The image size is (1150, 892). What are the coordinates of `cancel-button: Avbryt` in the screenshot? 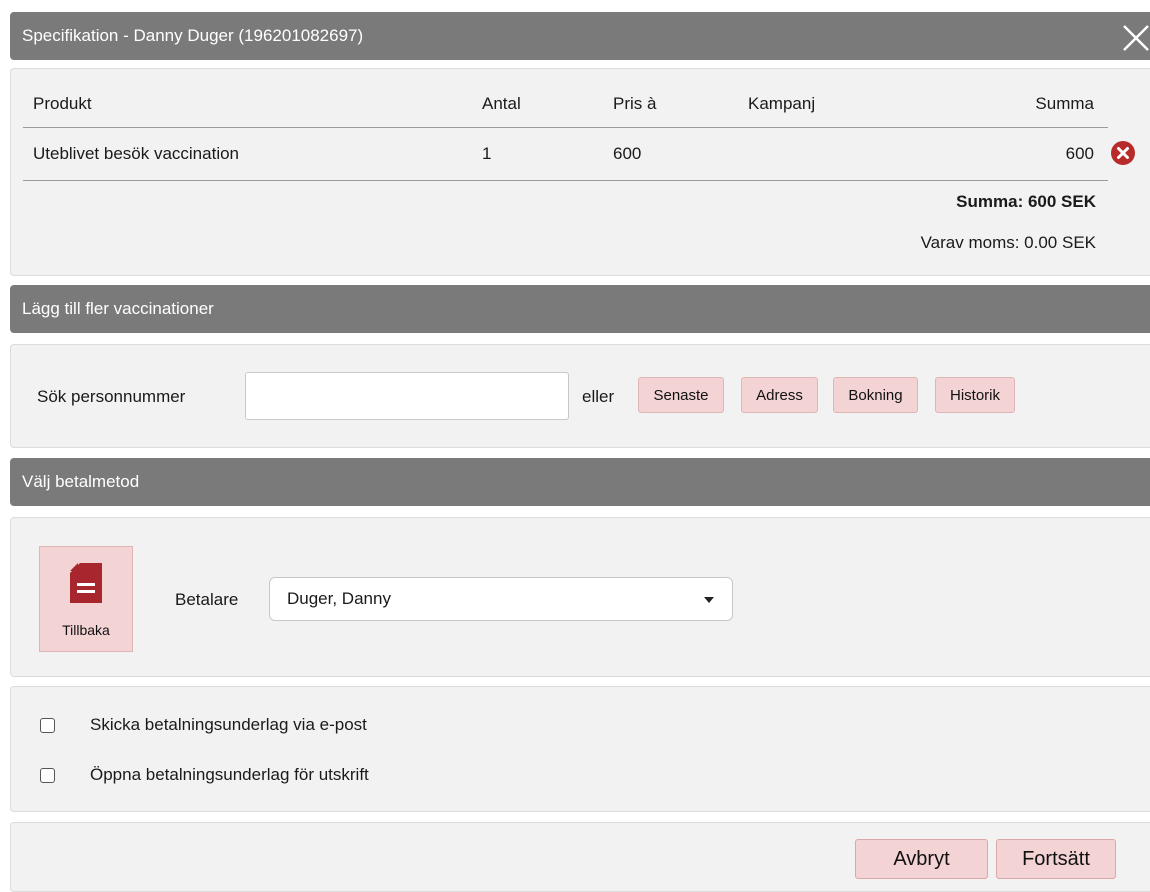 It's located at (921, 859).